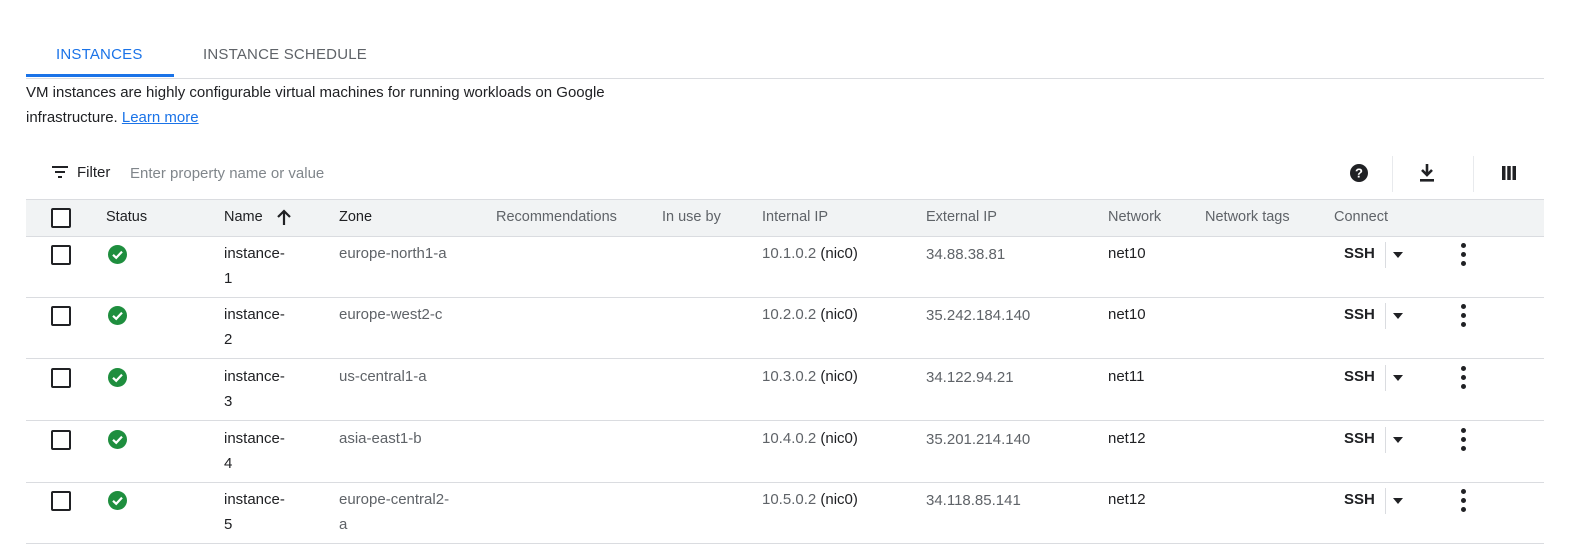 The image size is (1570, 549). I want to click on tab-instance-schedule: INSTANCE SCHEDULE, so click(285, 54).